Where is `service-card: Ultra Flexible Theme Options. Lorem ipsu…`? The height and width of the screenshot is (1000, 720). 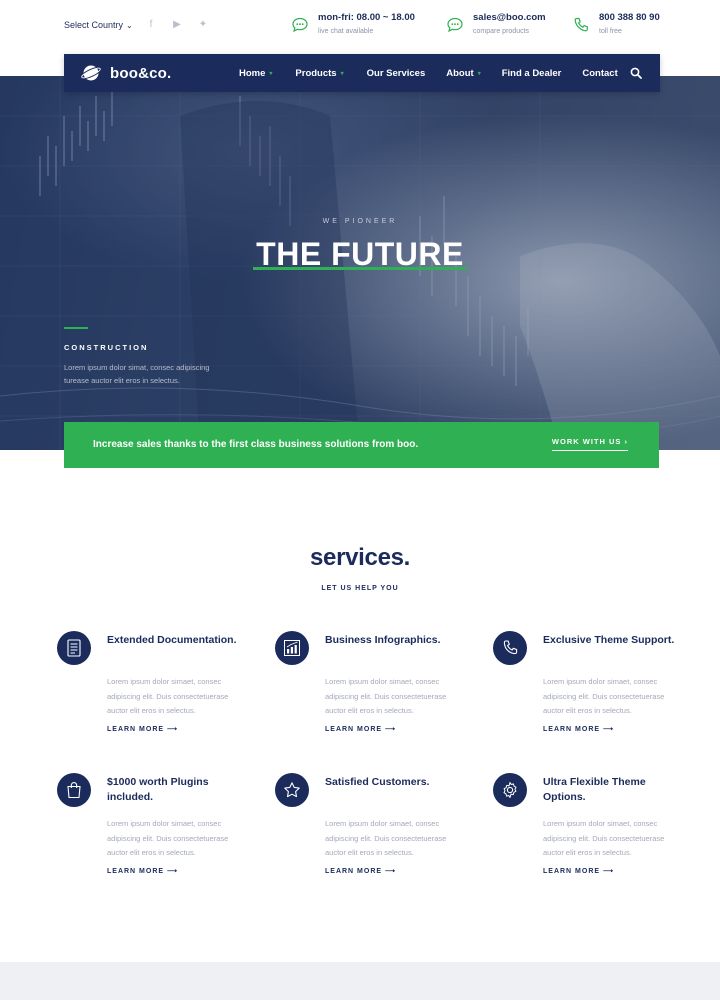 service-card: Ultra Flexible Theme Options. Lorem ipsu… is located at coordinates (588, 828).